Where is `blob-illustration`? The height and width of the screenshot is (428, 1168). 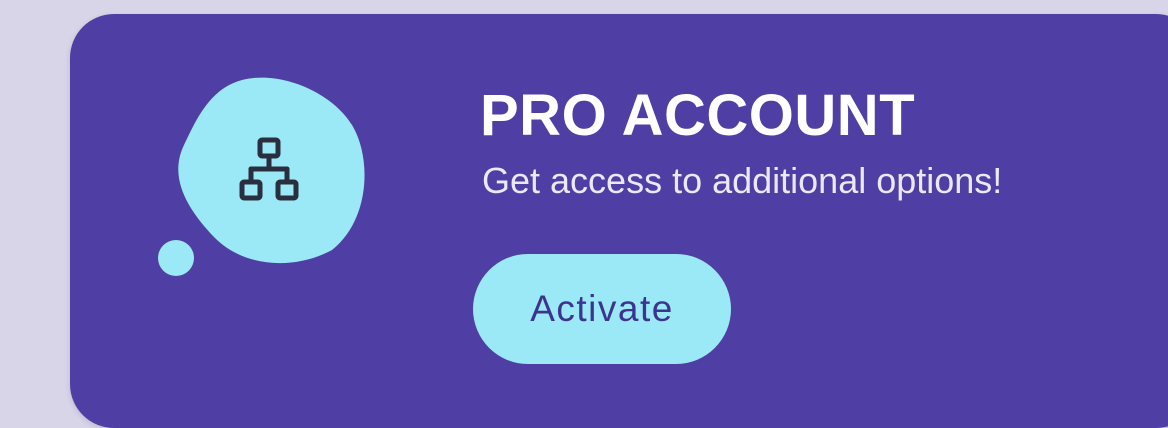
blob-illustration is located at coordinates (261, 176).